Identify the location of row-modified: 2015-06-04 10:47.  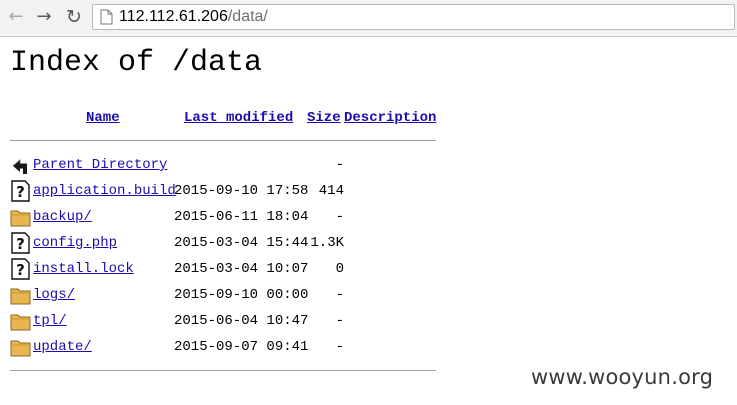
(241, 321).